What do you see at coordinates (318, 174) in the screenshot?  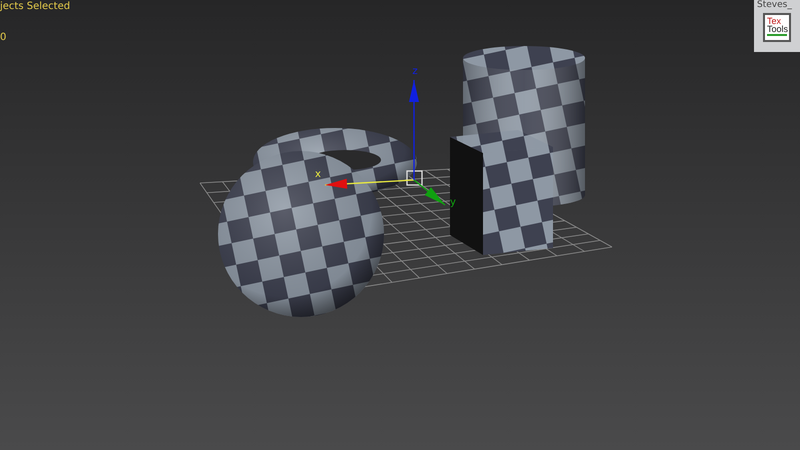 I see `axis-label: x` at bounding box center [318, 174].